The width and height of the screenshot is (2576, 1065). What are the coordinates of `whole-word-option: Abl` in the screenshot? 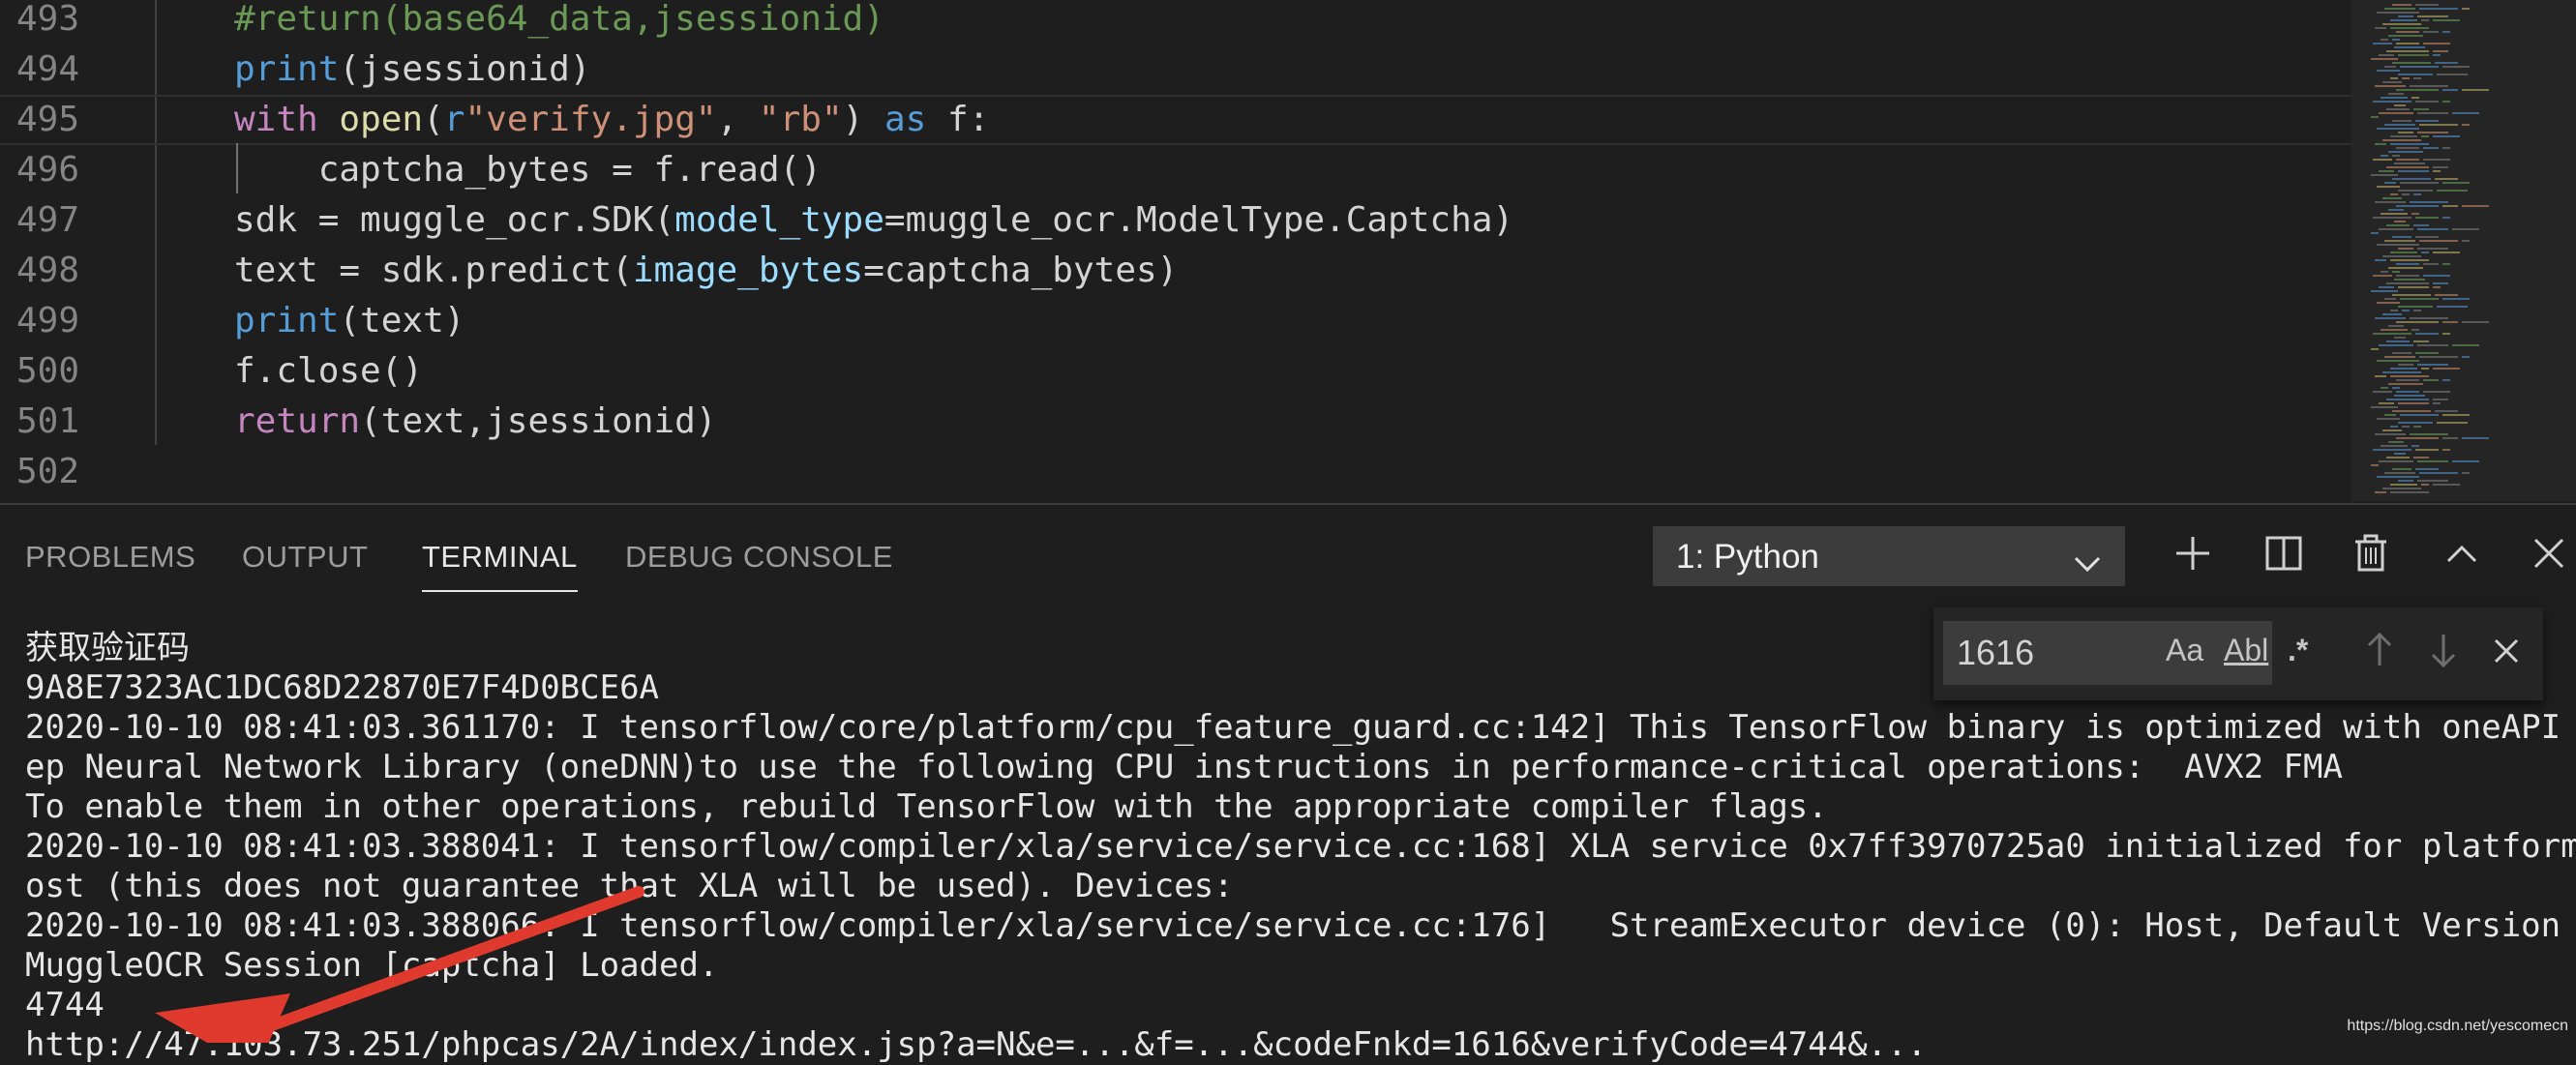 It's located at (2246, 650).